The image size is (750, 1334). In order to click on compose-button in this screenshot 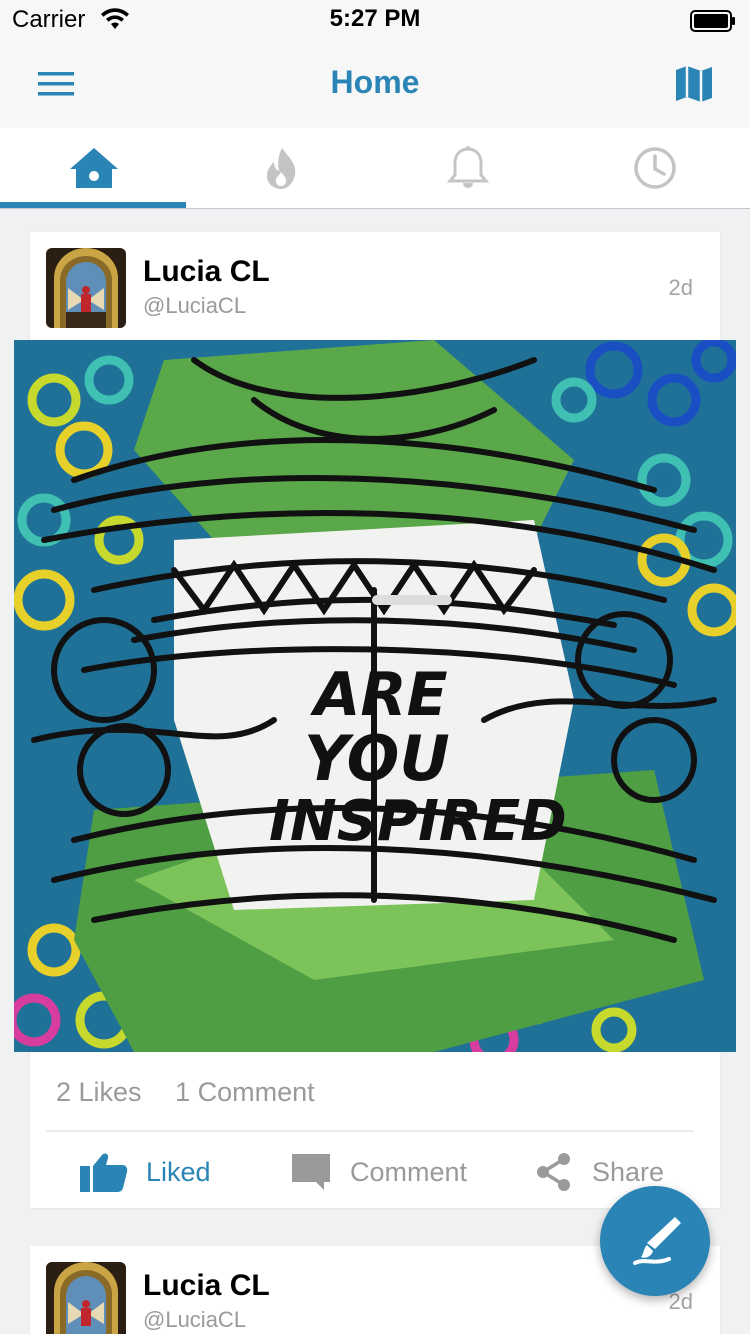, I will do `click(655, 1241)`.